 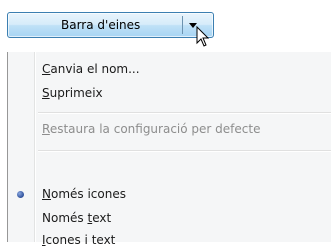 I want to click on menu-item-delete-post: uprimeix, so click(x=76, y=93).